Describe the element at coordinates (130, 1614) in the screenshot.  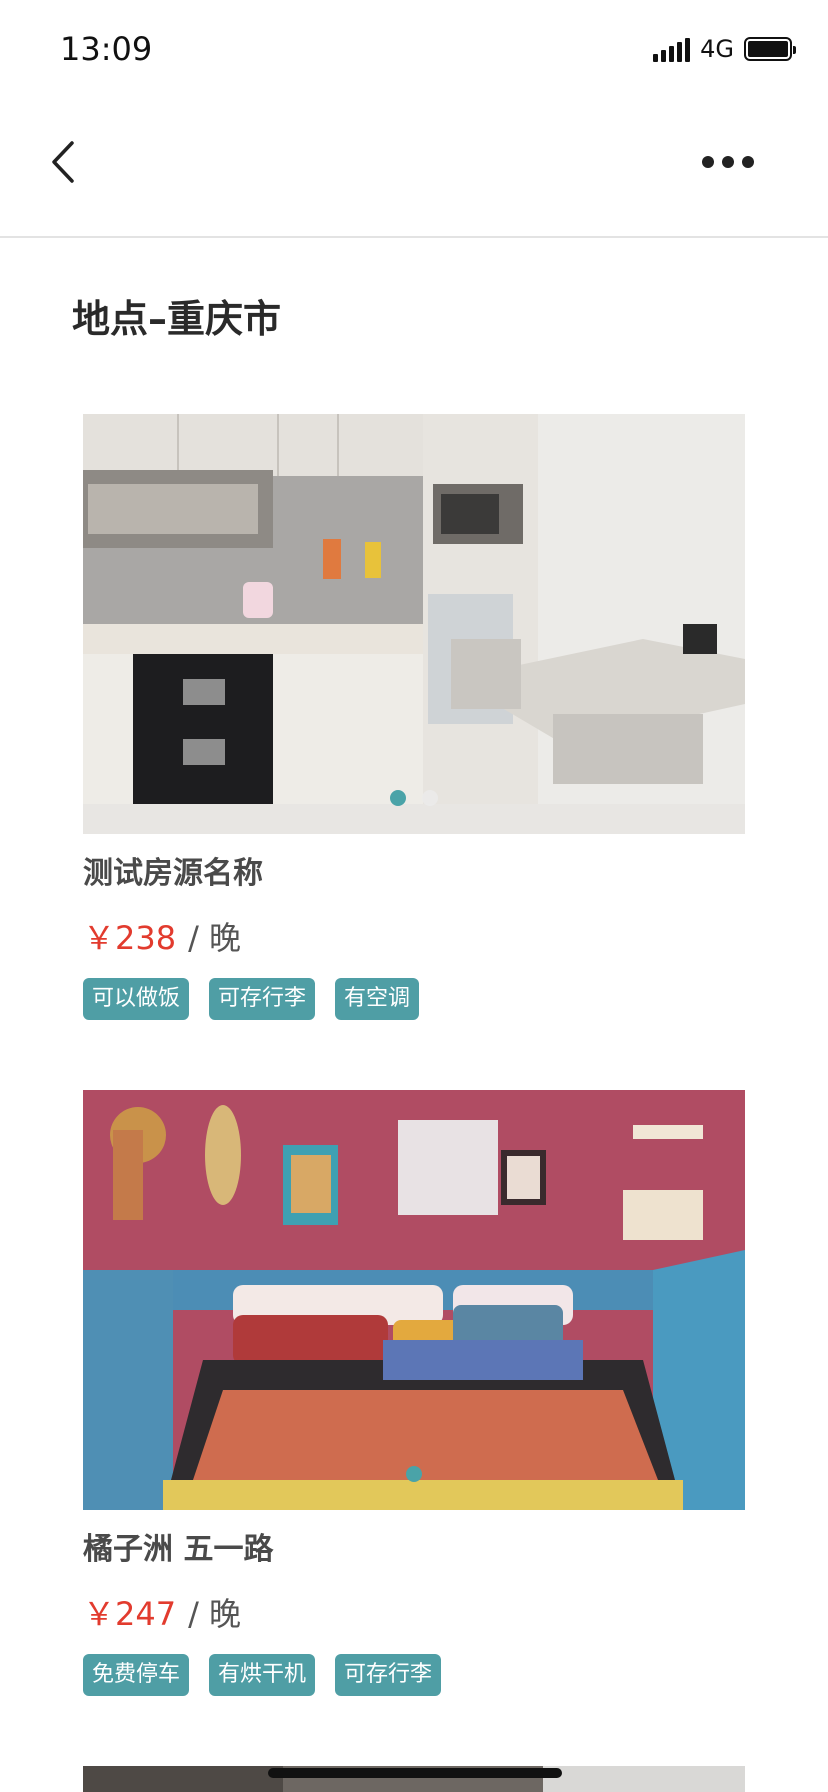
I see `price: ￥247` at that location.